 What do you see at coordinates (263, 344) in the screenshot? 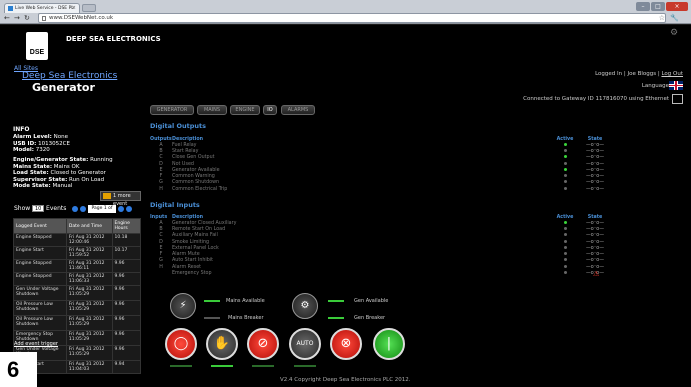
I see `test-button: ⊘` at bounding box center [263, 344].